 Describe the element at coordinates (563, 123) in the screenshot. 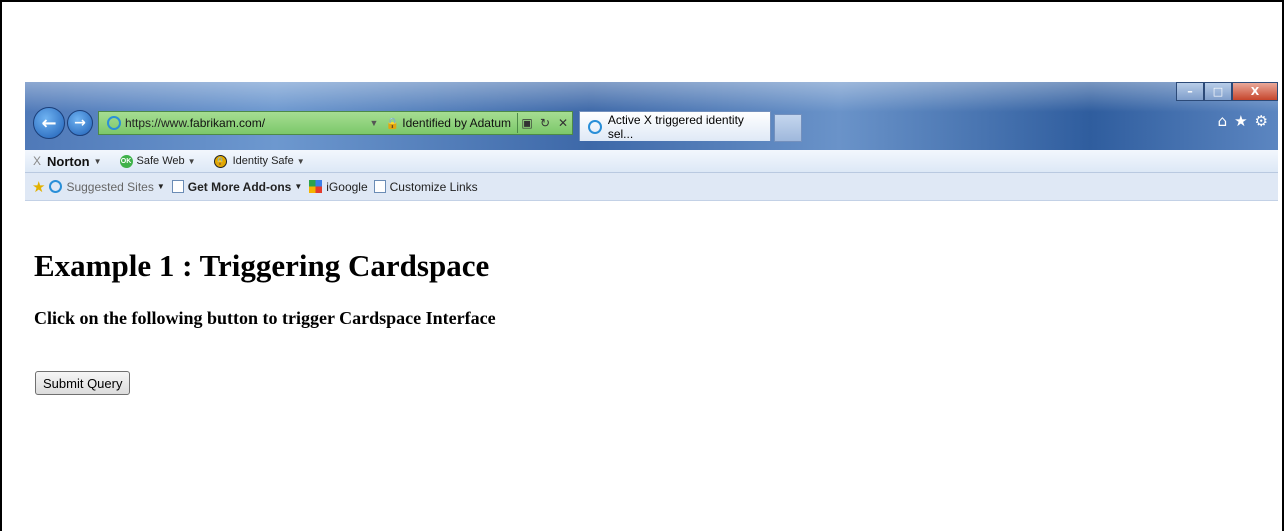

I see `stop-icon: ✕` at that location.